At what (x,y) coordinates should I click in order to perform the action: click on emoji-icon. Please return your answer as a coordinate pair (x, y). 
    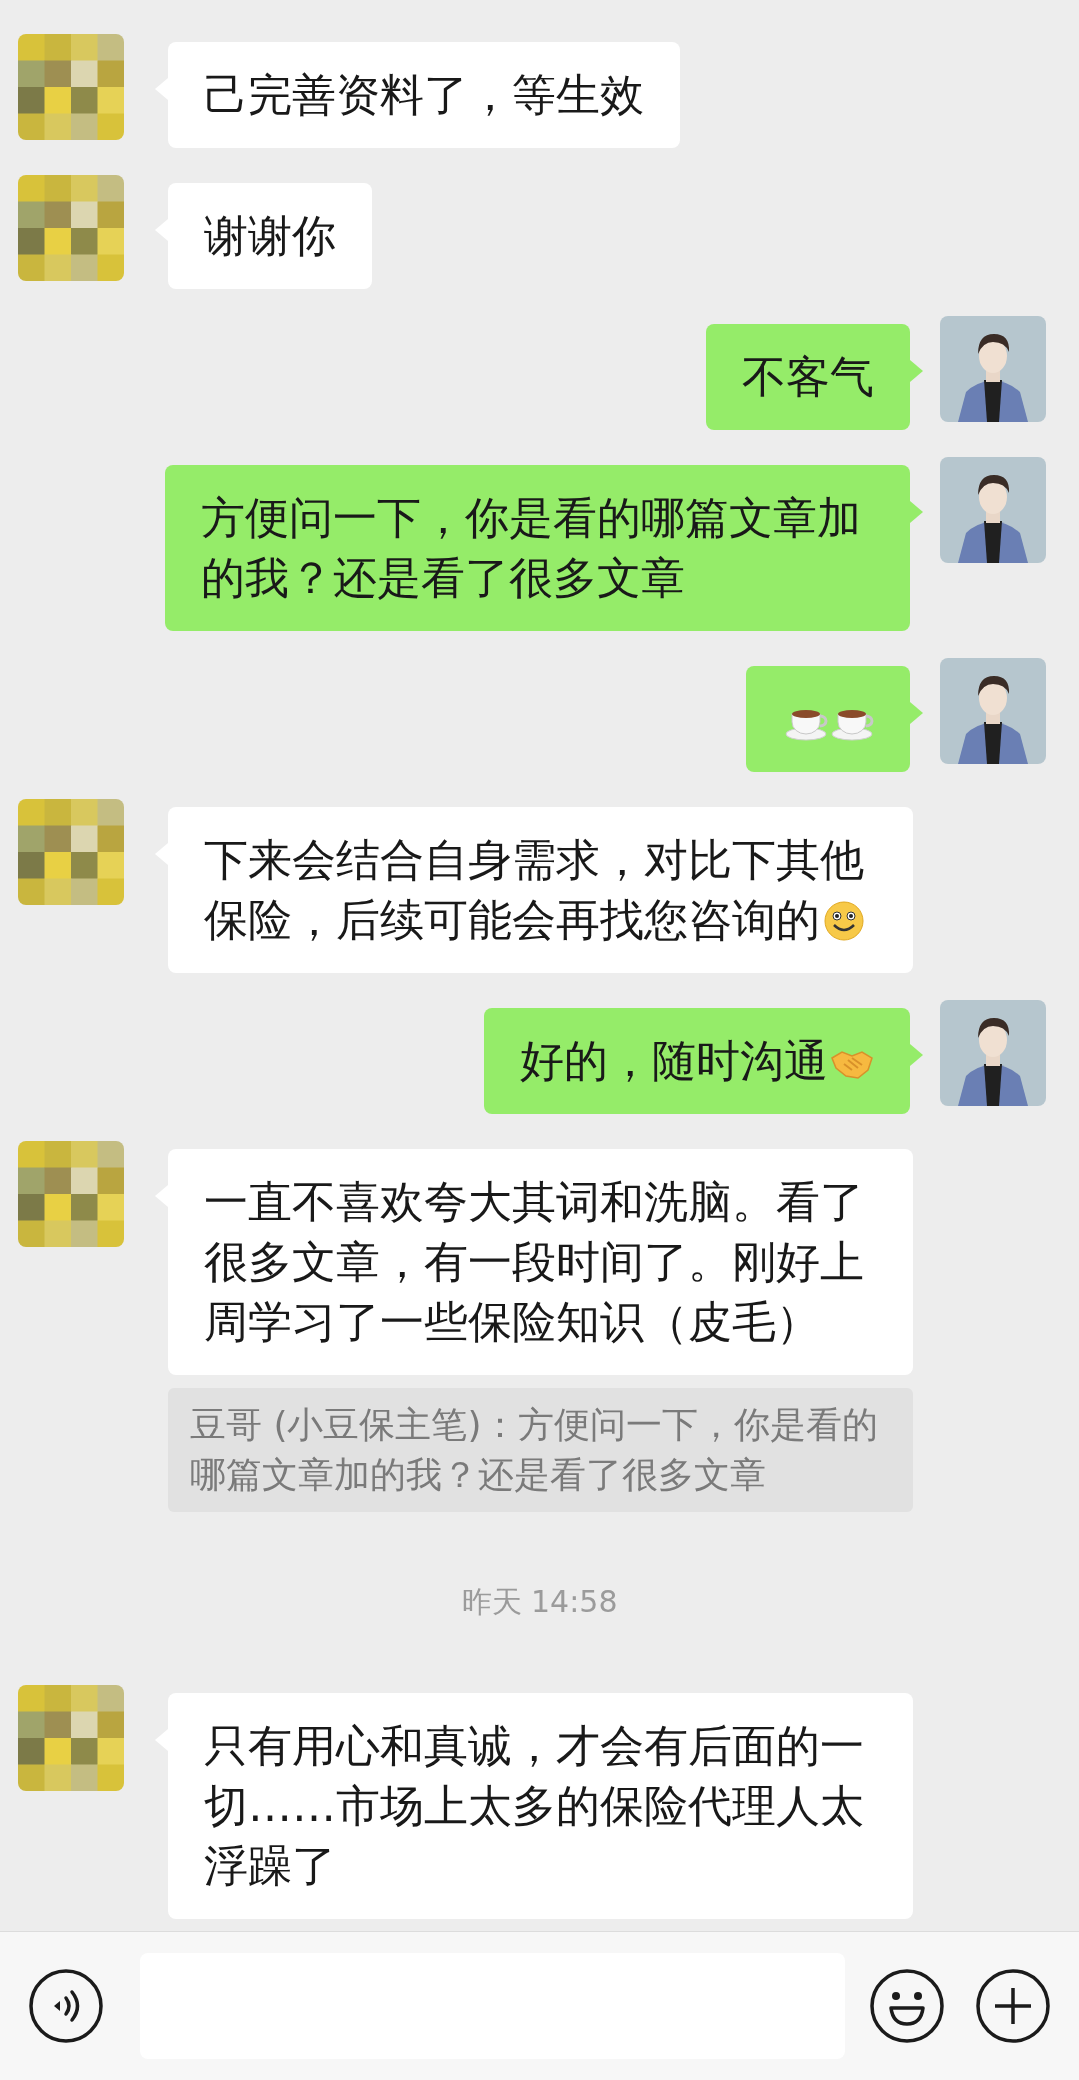
    Looking at the image, I should click on (907, 2006).